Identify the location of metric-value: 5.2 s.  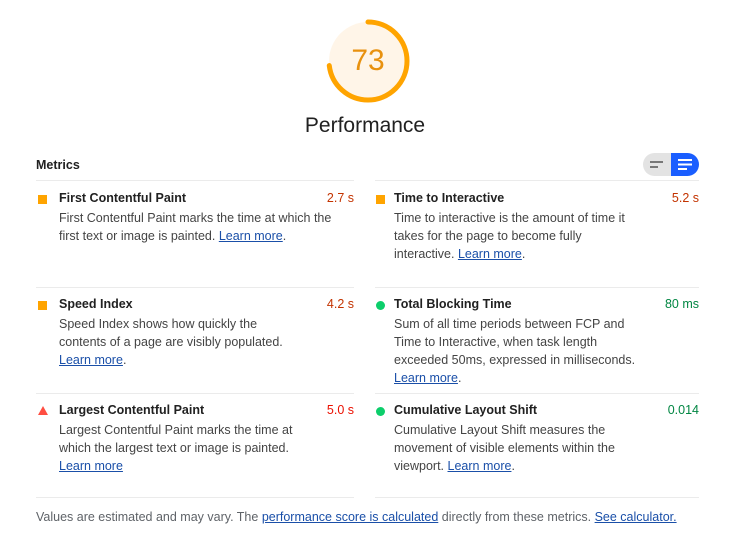
(685, 198).